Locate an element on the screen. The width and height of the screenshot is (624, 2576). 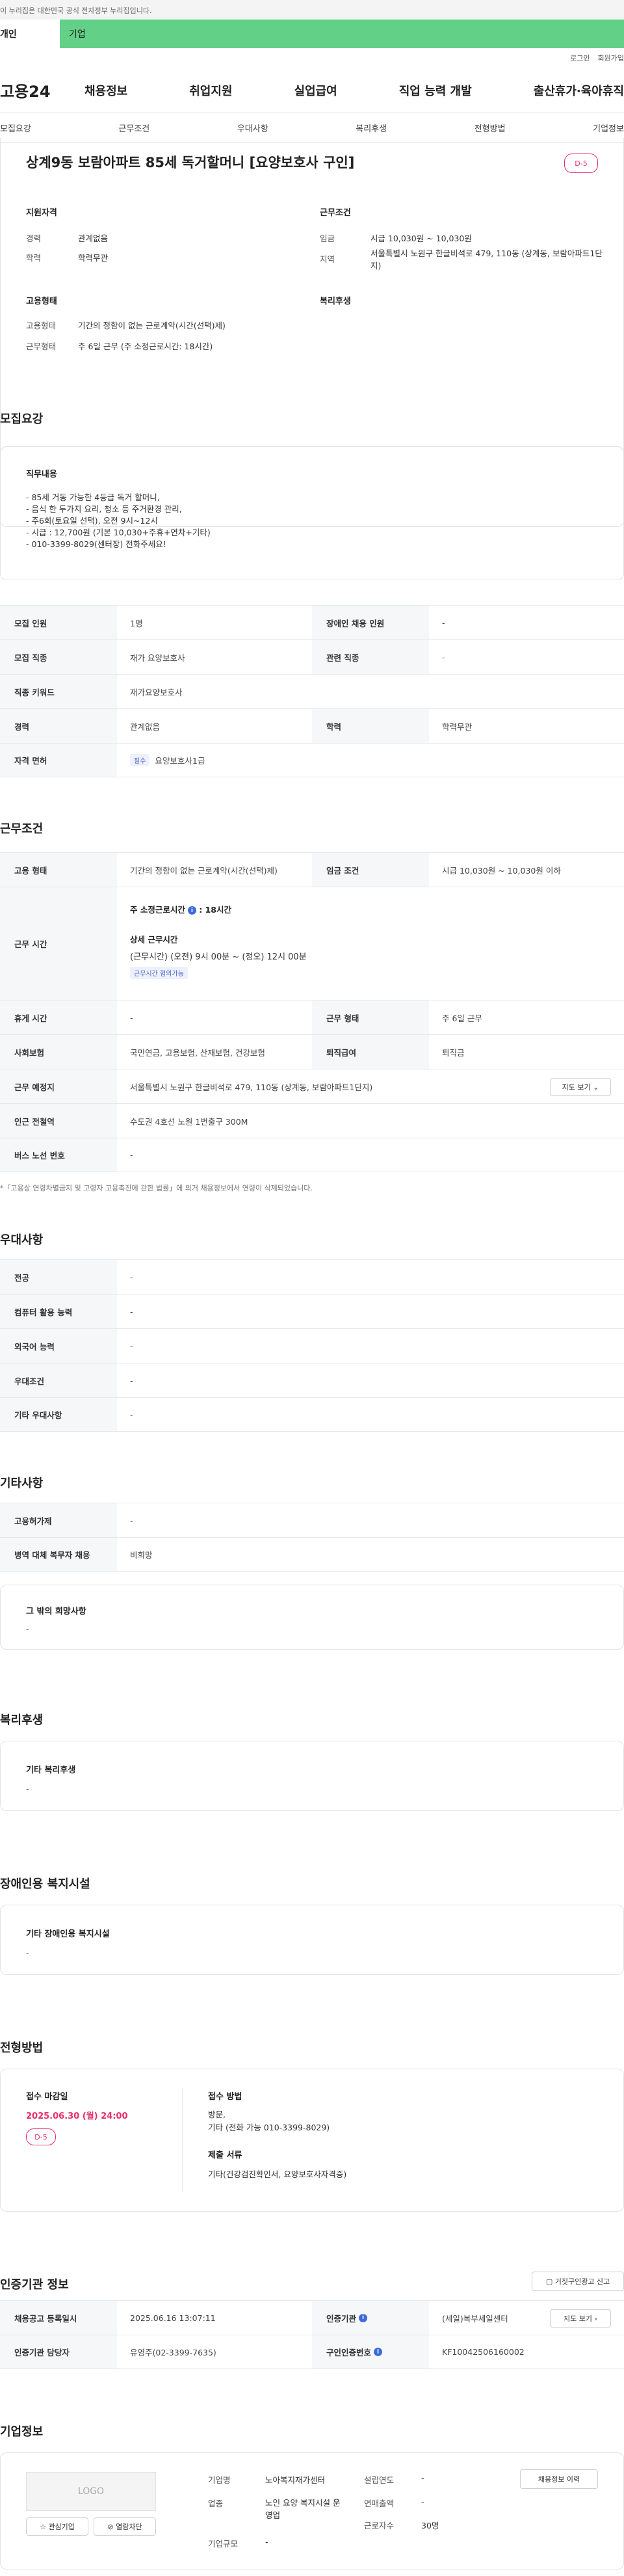
tab-personal: 개인 is located at coordinates (30, 34).